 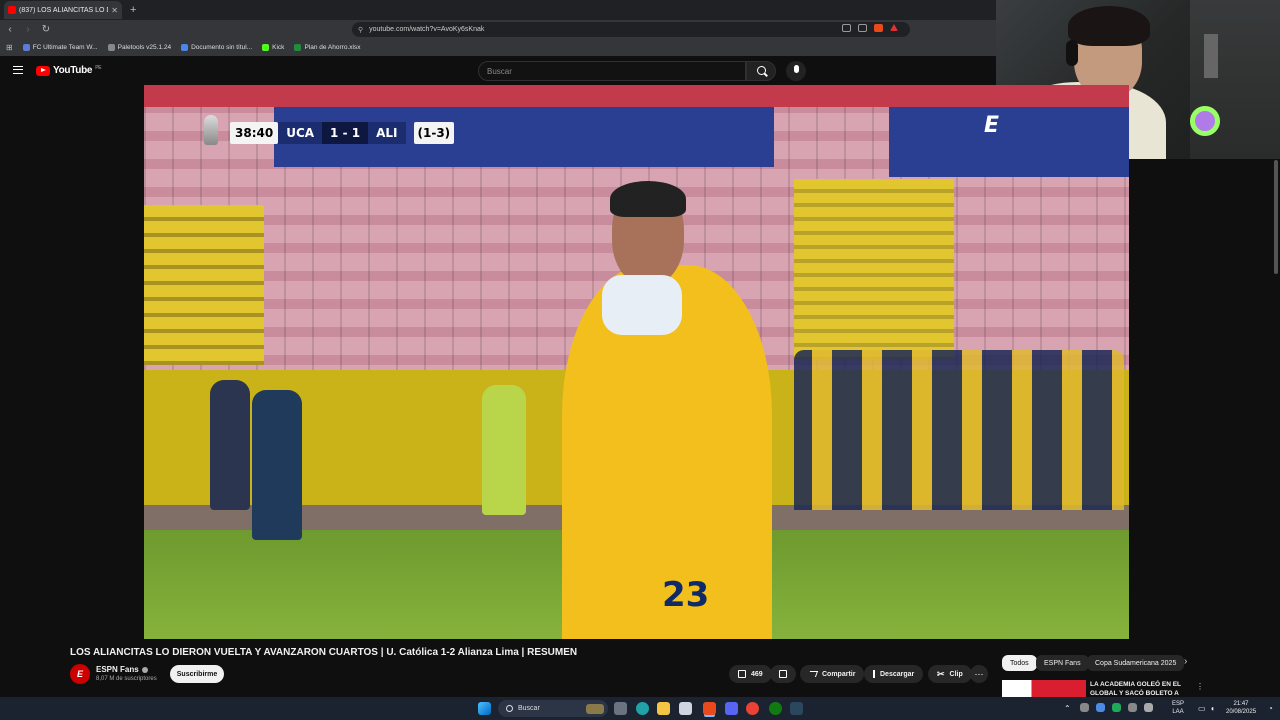 I want to click on broadcaster-logo: E, so click(x=991, y=125).